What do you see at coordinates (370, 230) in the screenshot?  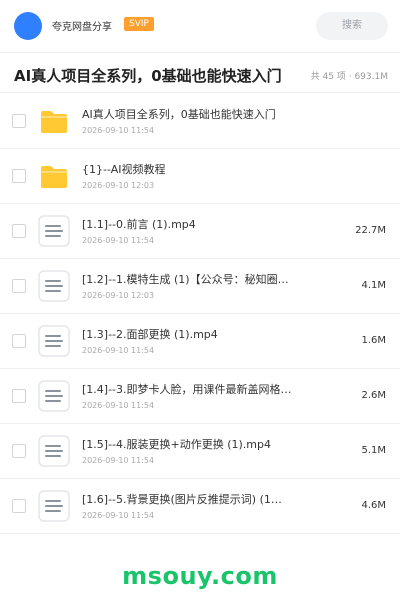 I see `file-size: 22.7M` at bounding box center [370, 230].